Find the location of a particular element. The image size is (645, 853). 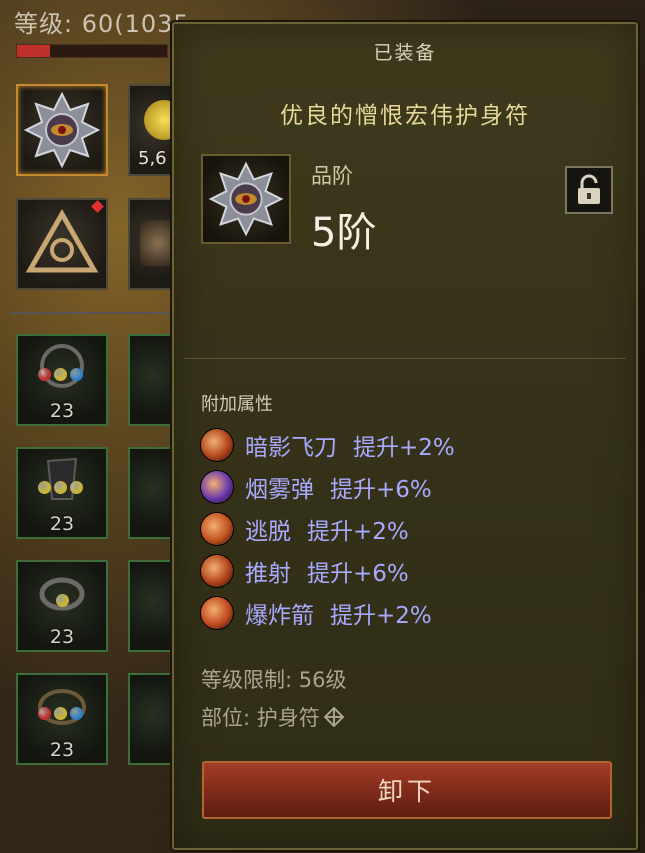

lock-toggle-button is located at coordinates (589, 190).